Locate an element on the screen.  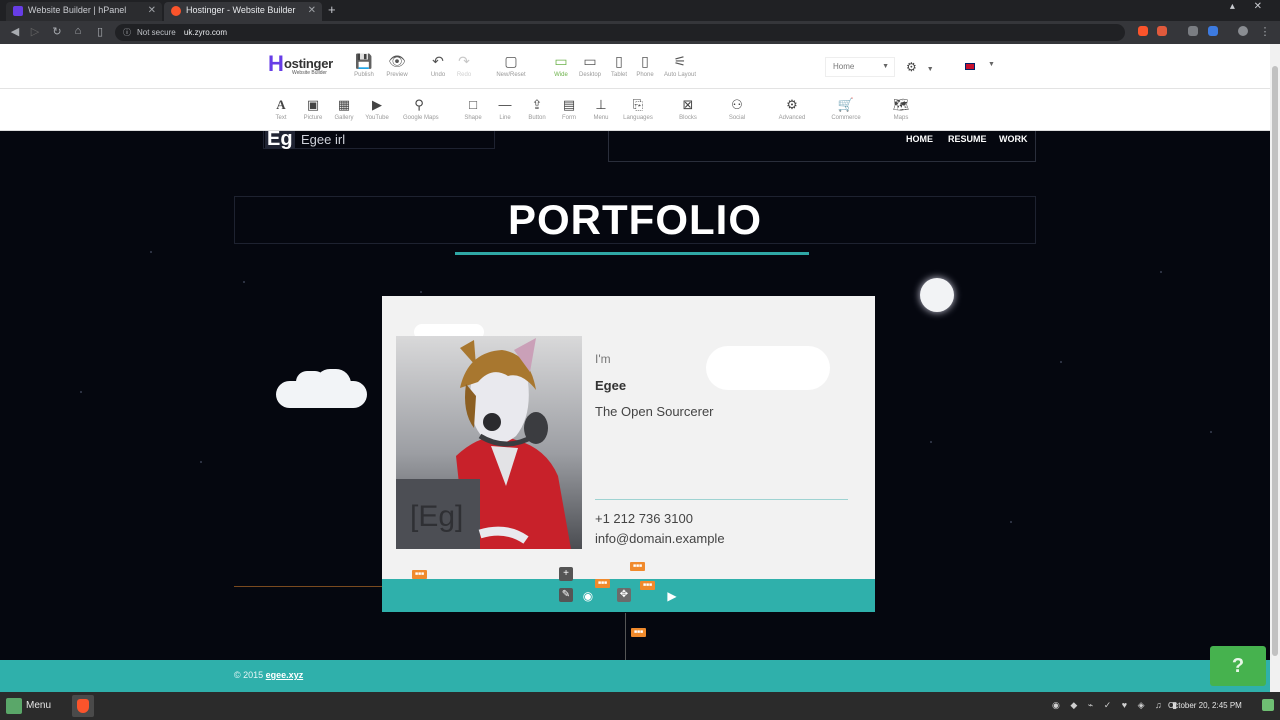
add-picture-button: ▣ Picture is located at coordinates (313, 108).